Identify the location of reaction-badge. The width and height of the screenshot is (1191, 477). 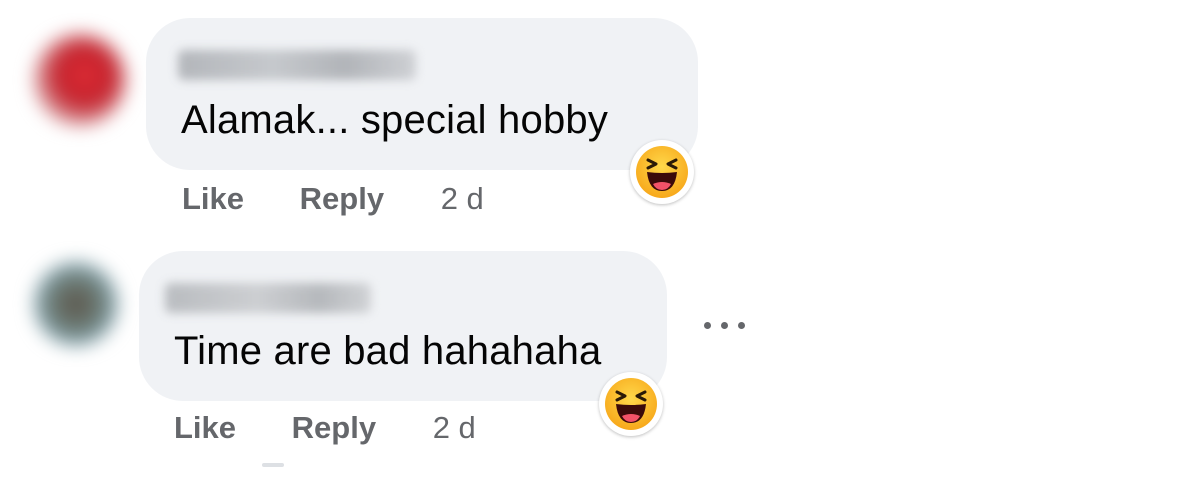
(631, 404).